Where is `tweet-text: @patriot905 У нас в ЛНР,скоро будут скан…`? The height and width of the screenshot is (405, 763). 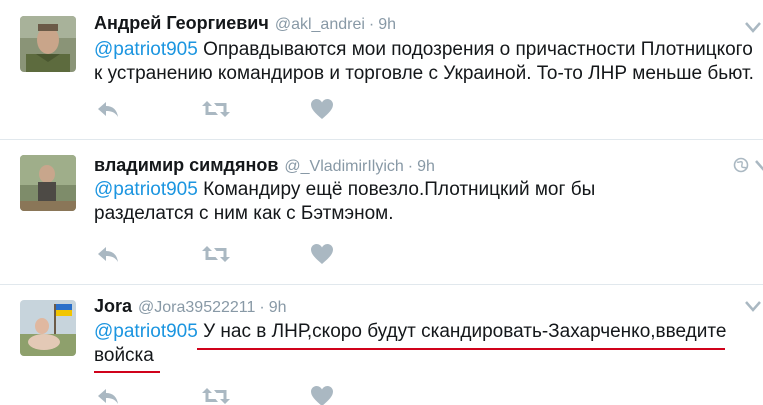 tweet-text: @patriot905 У нас в ЛНР,скоро будут скан… is located at coordinates (414, 344).